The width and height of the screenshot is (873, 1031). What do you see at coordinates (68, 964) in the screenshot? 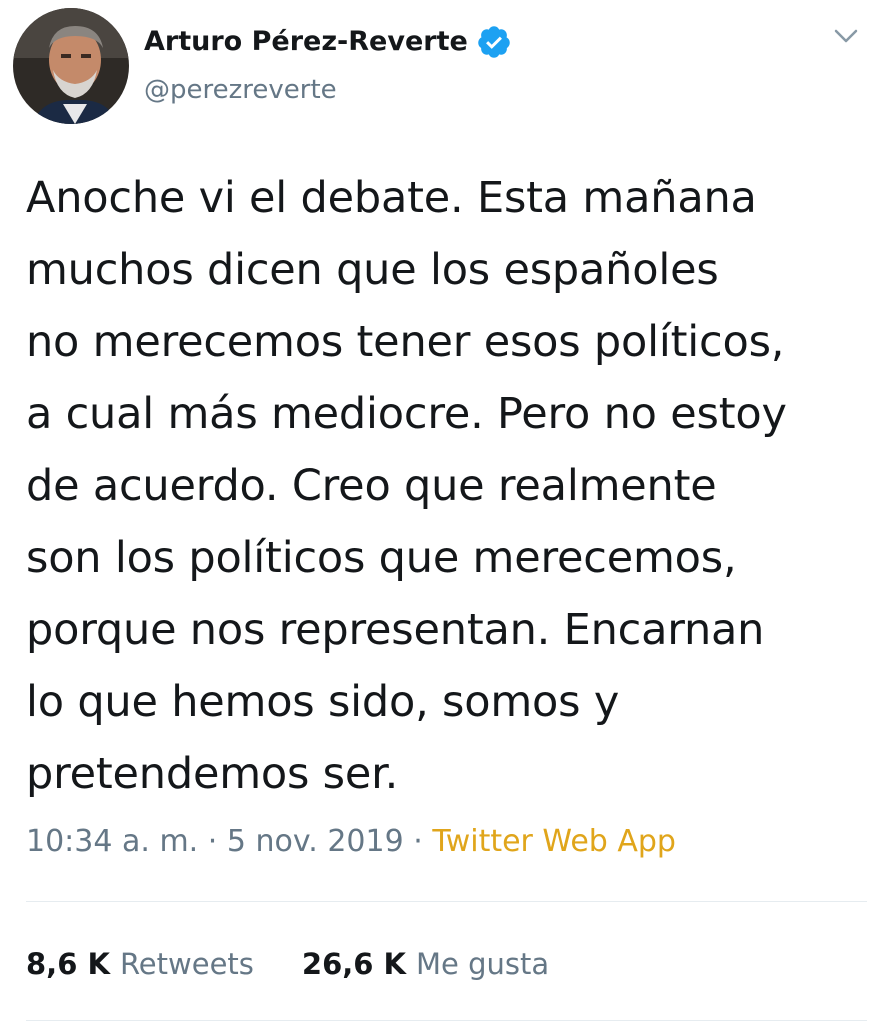
I see `retweets-count: 8,6 K` at bounding box center [68, 964].